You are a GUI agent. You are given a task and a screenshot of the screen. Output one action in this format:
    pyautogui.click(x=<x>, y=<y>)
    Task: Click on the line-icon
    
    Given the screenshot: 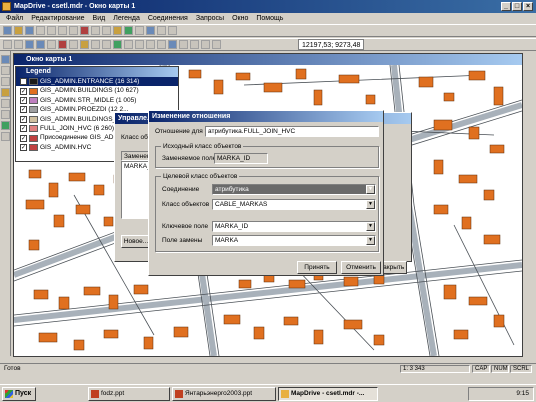 What is the action you would take?
    pyautogui.click(x=150, y=44)
    